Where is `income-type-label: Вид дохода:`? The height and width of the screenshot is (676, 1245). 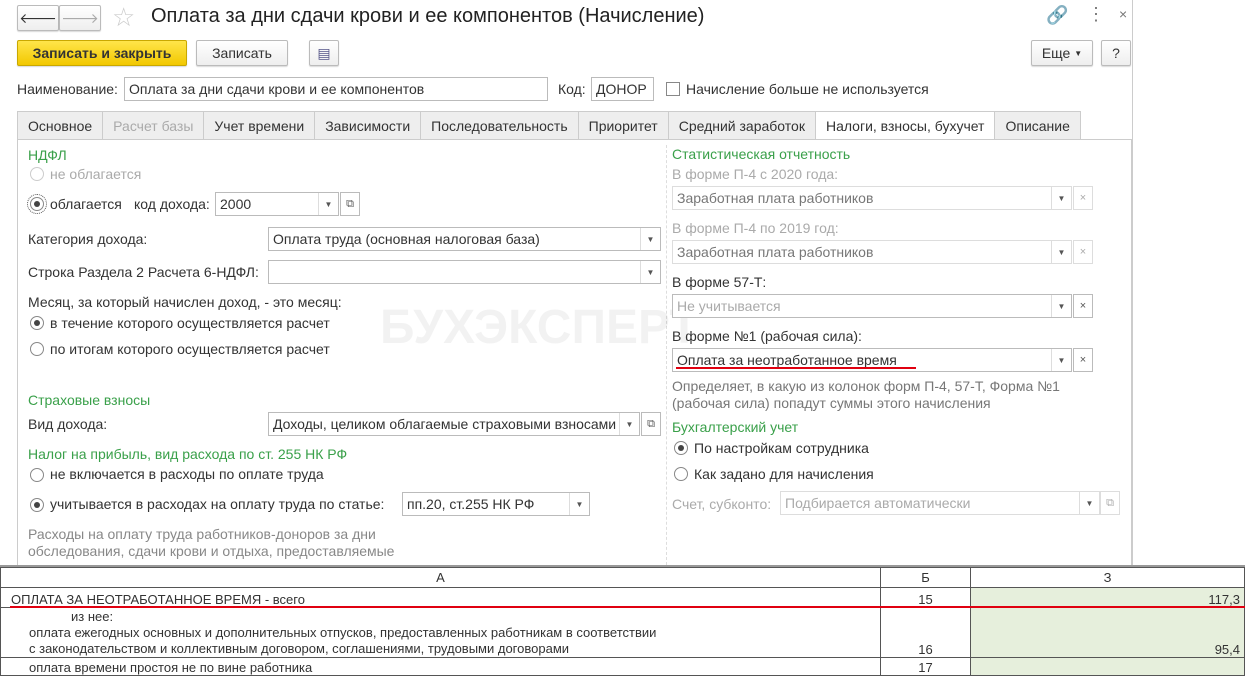
income-type-label: Вид дохода: is located at coordinates (68, 424).